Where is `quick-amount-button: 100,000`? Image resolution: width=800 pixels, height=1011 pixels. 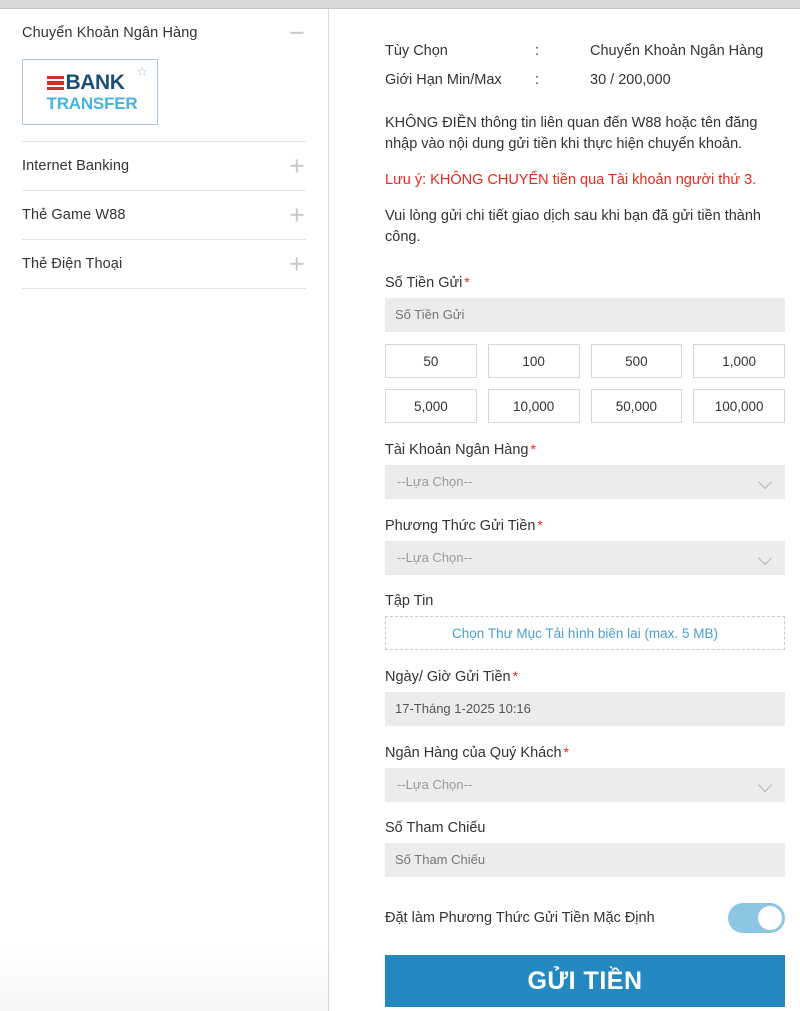 quick-amount-button: 100,000 is located at coordinates (739, 406).